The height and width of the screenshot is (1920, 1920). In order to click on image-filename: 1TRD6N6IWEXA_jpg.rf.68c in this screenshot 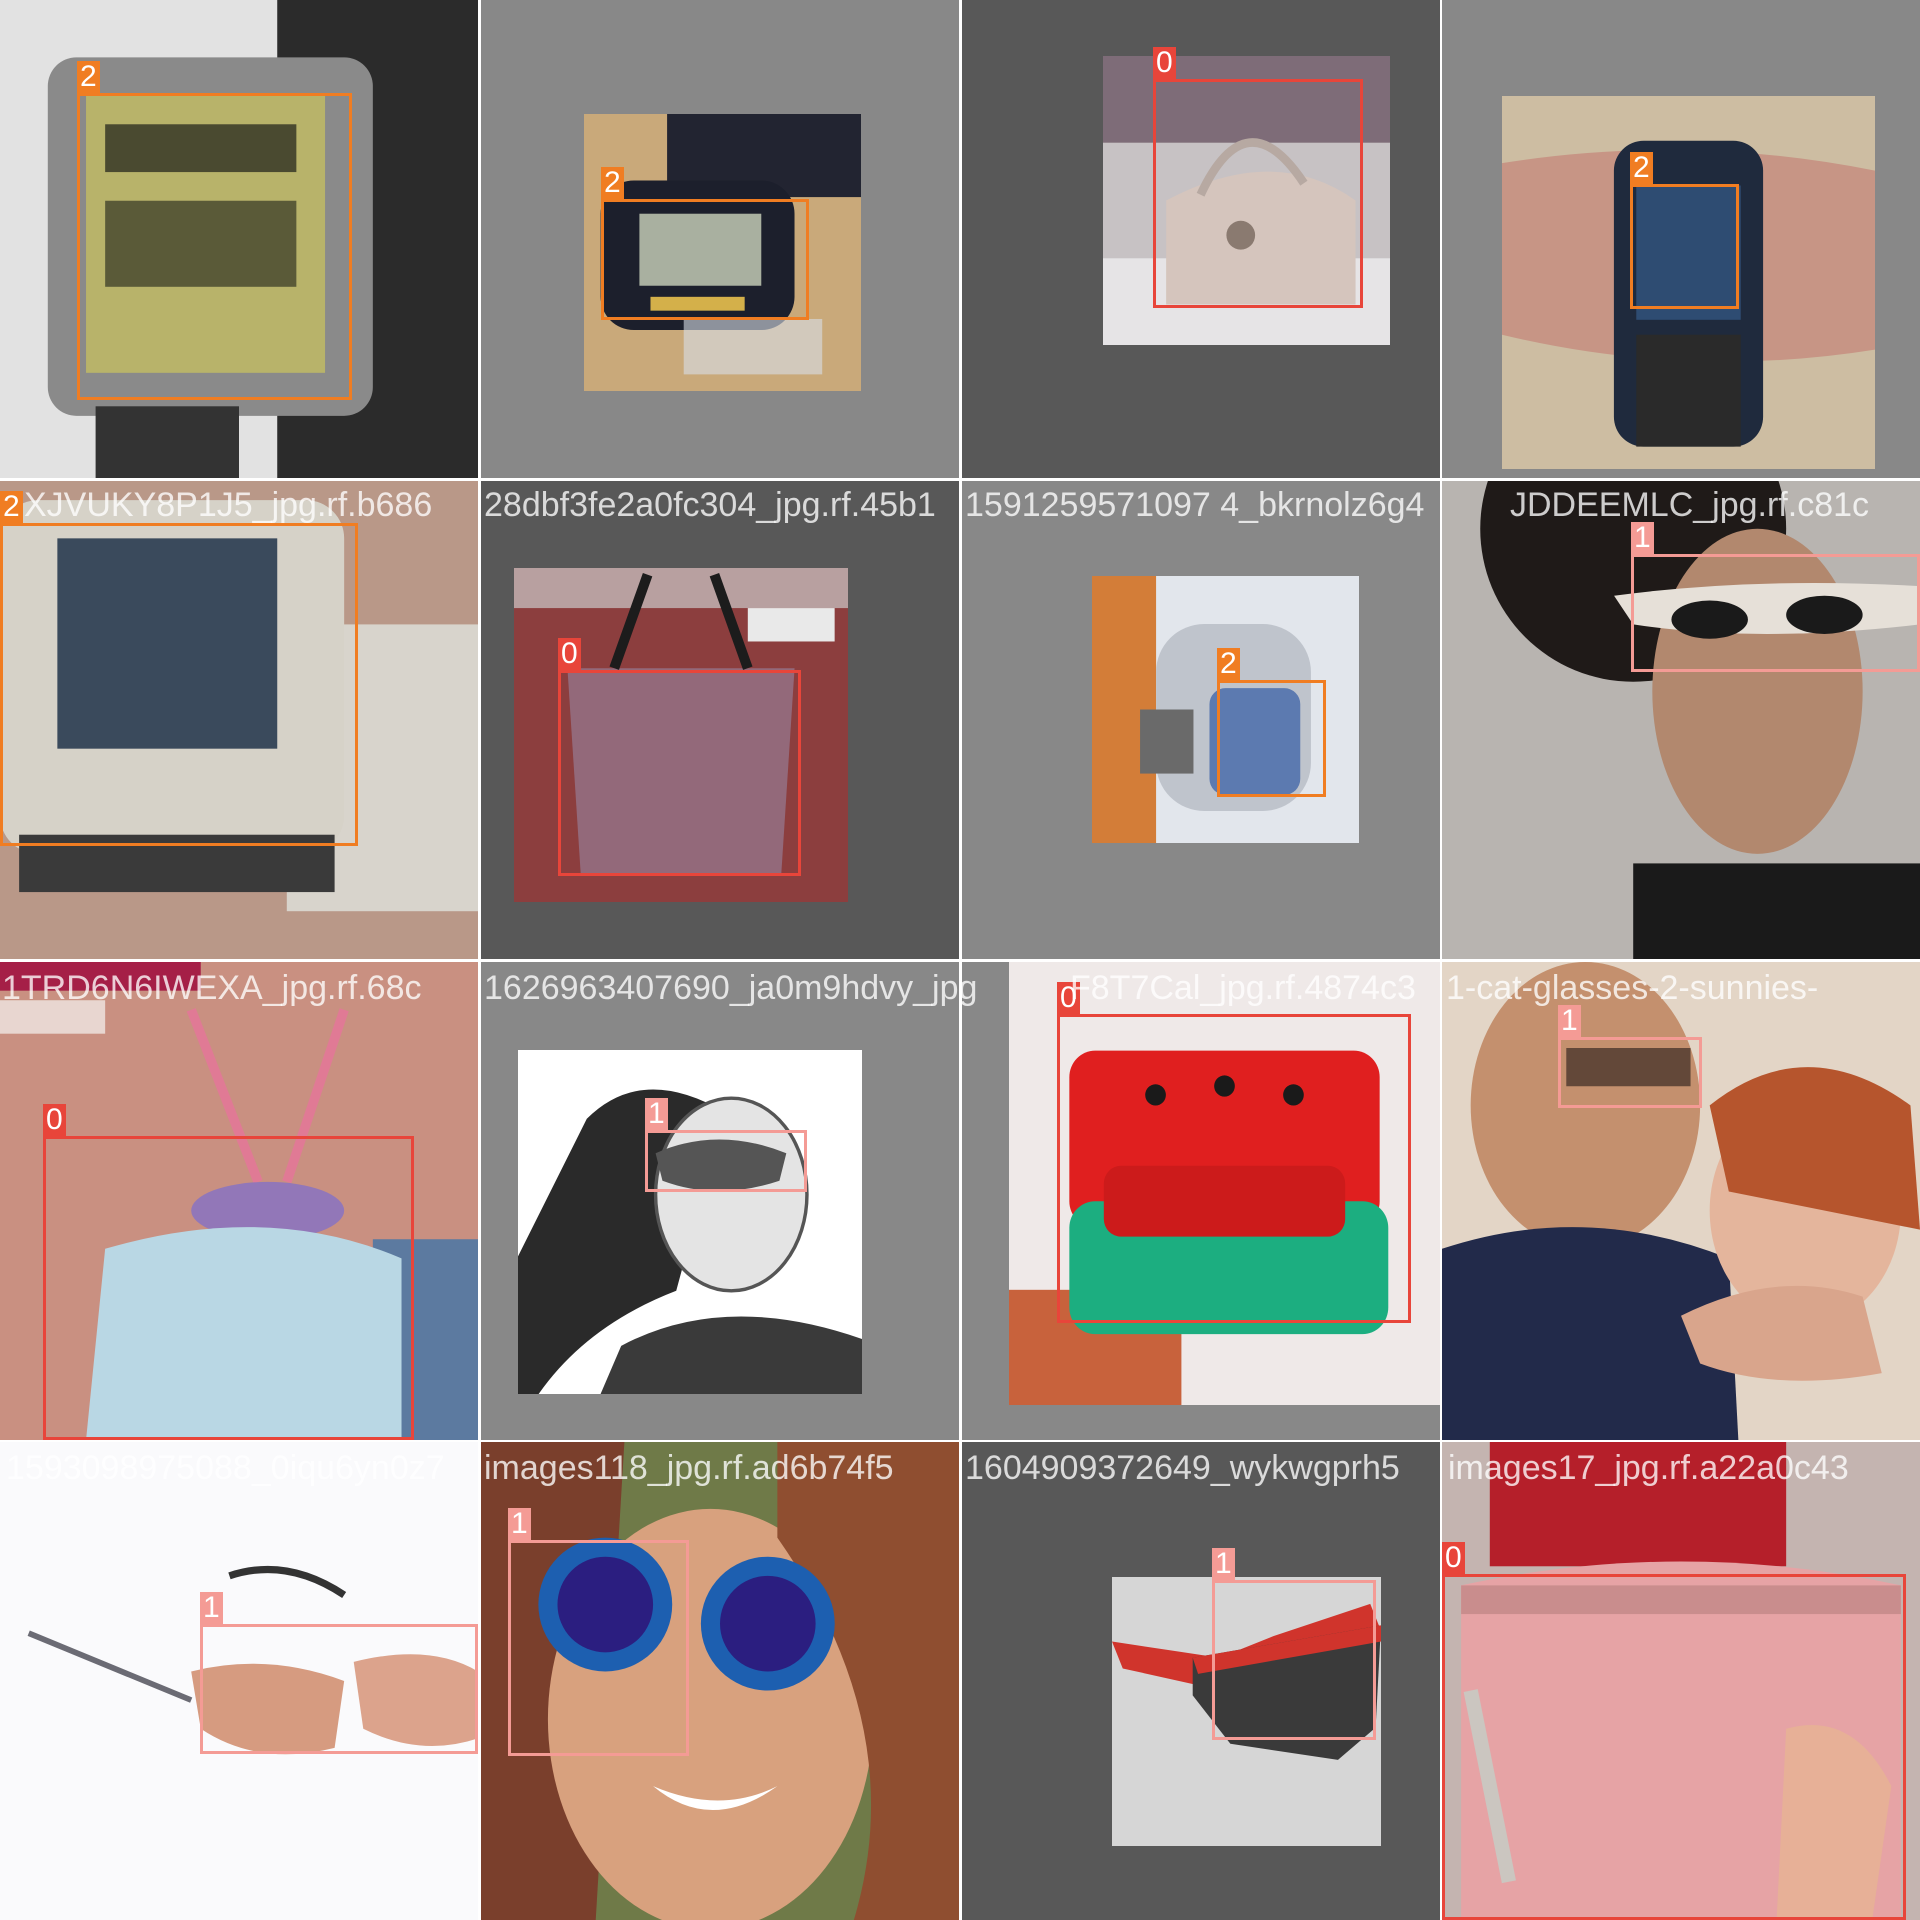, I will do `click(212, 988)`.